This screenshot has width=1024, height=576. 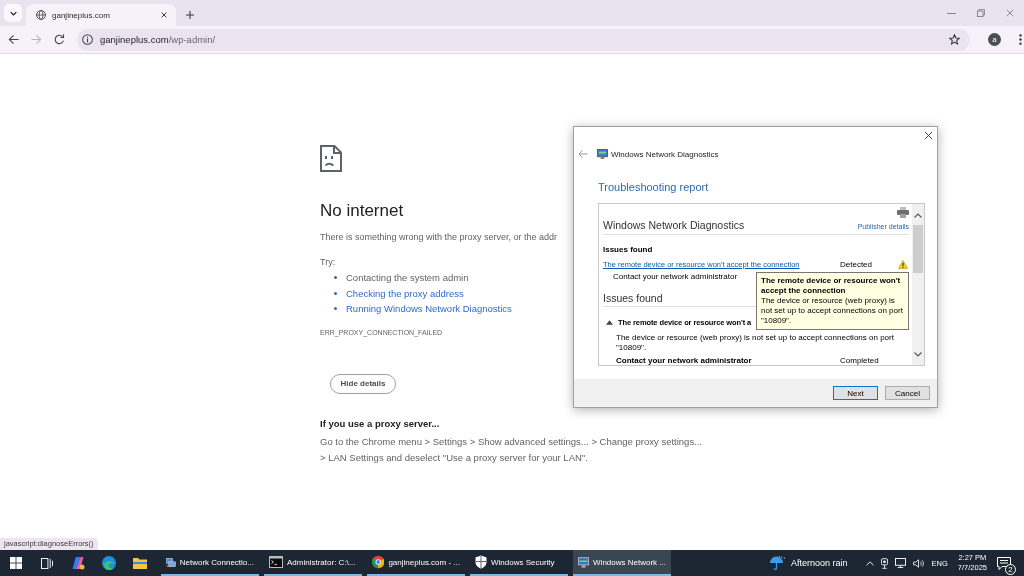 What do you see at coordinates (523, 39) in the screenshot?
I see `address-bar: ganjineplus.com/wp-admin/` at bounding box center [523, 39].